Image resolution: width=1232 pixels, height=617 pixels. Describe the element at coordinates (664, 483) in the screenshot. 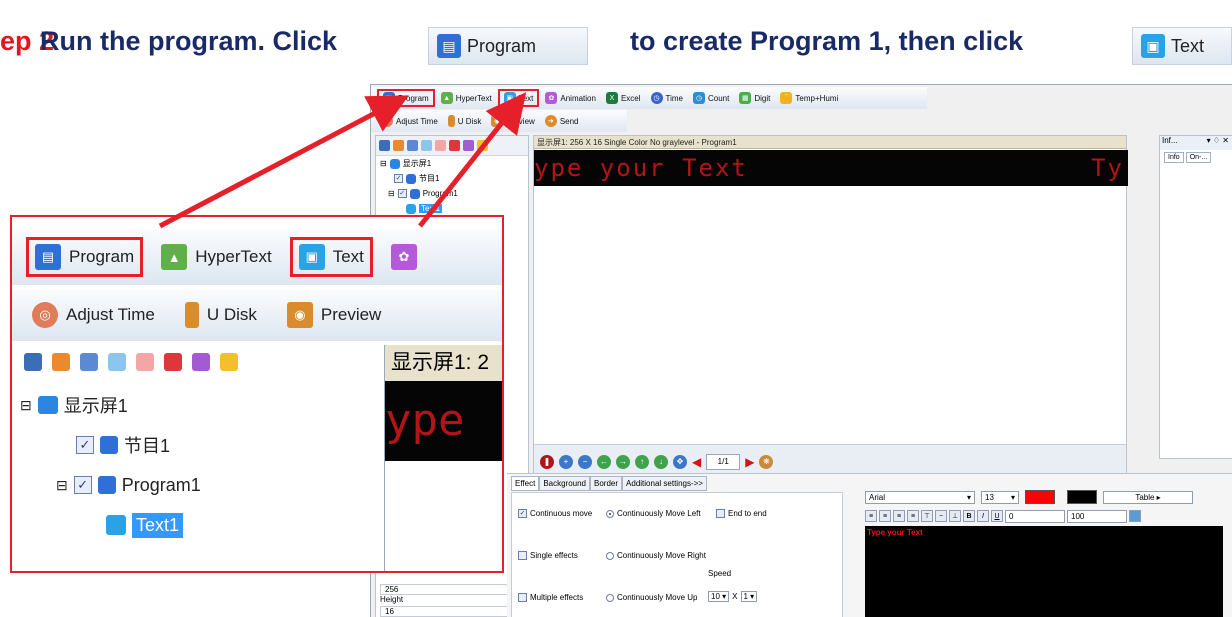

I see `tab-additional-settings: Additional settings->>` at that location.